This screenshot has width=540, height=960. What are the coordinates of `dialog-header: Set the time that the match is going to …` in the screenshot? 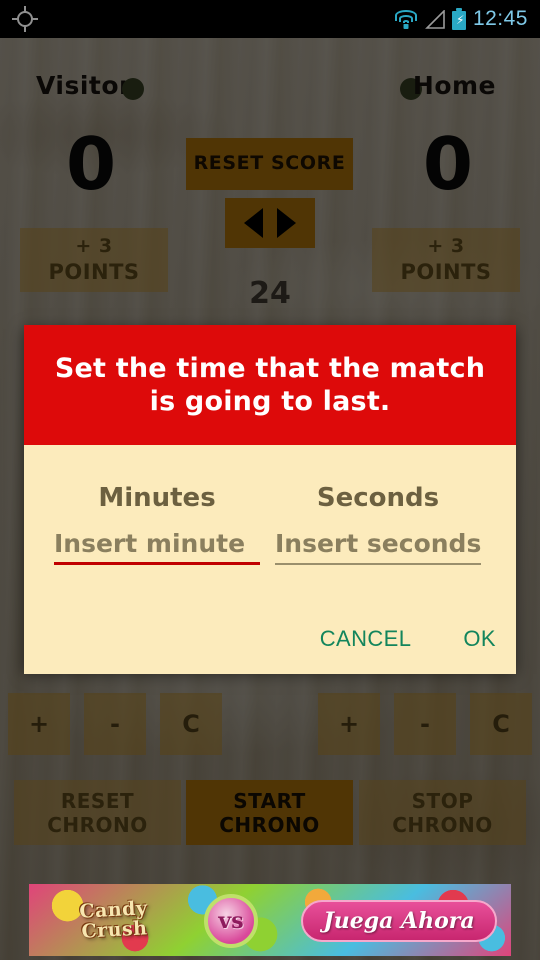 It's located at (270, 385).